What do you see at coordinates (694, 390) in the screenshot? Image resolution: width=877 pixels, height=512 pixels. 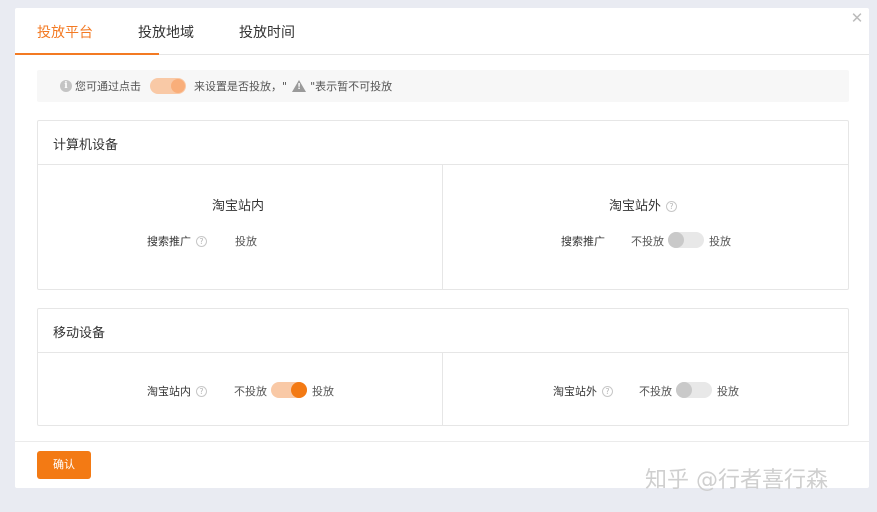 I see `mobile-outside-switch` at bounding box center [694, 390].